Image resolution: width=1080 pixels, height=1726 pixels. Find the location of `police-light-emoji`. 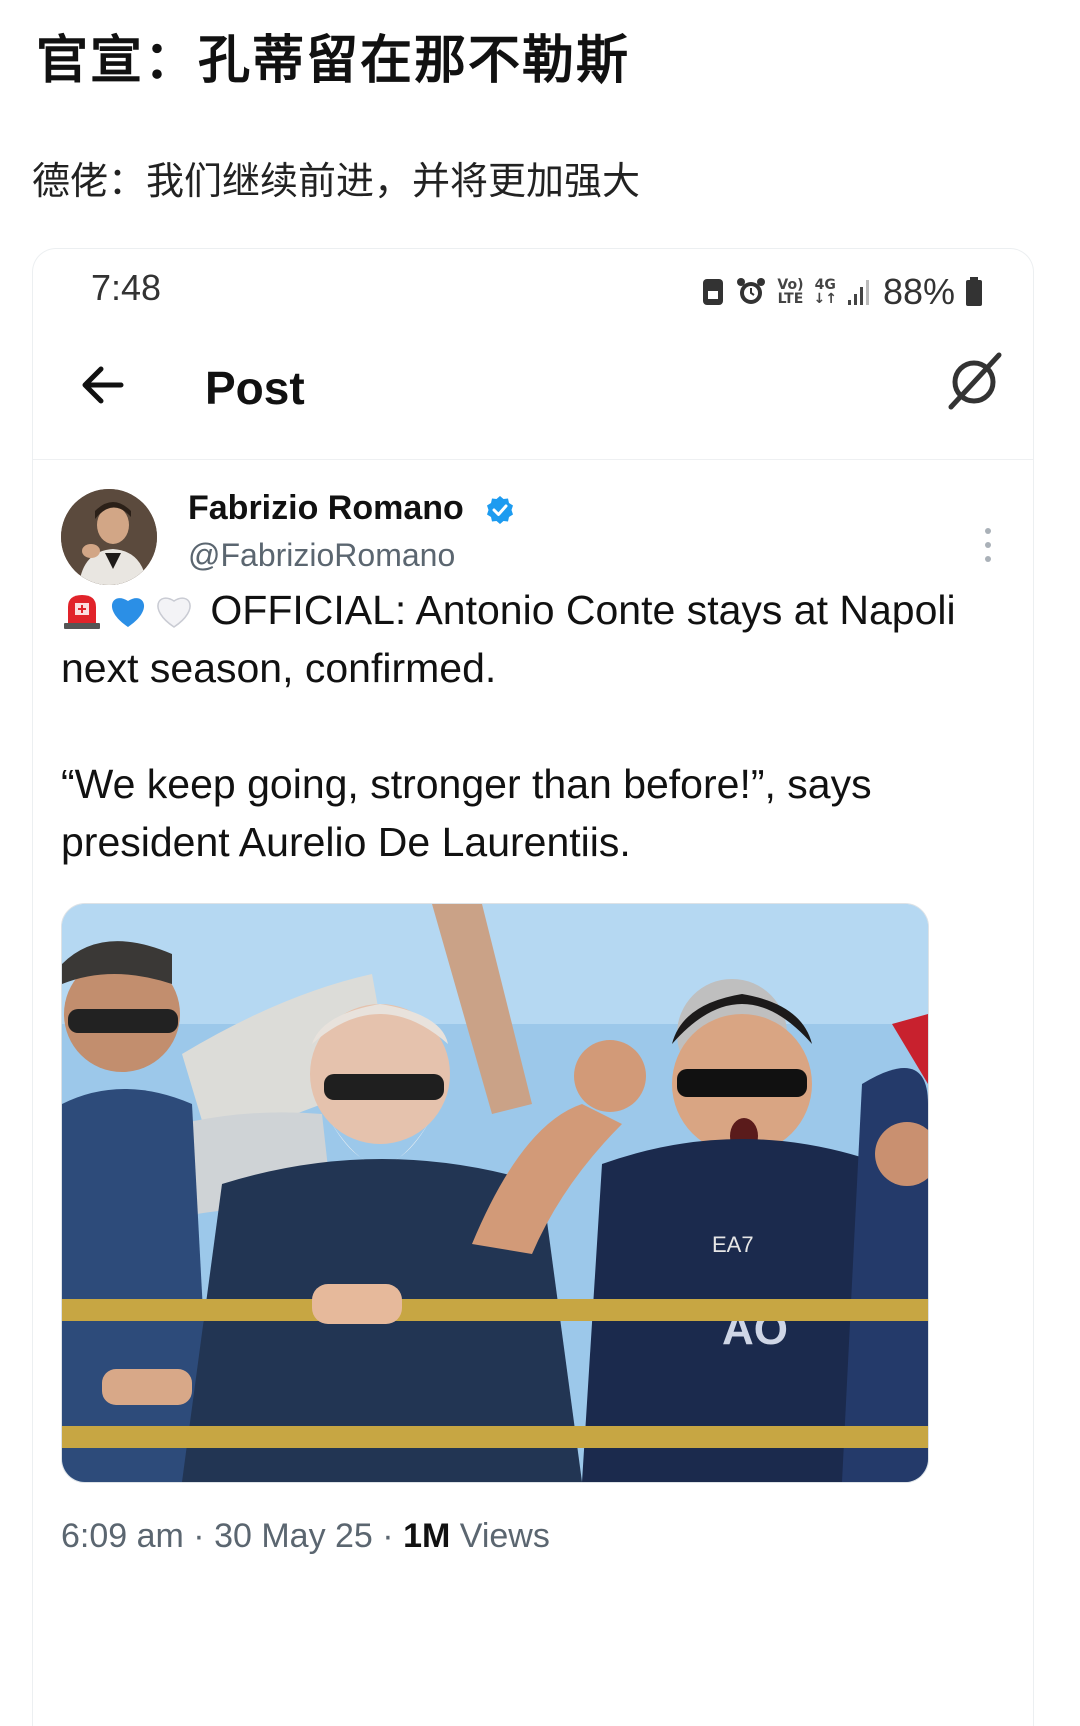

police-light-emoji is located at coordinates (82, 612).